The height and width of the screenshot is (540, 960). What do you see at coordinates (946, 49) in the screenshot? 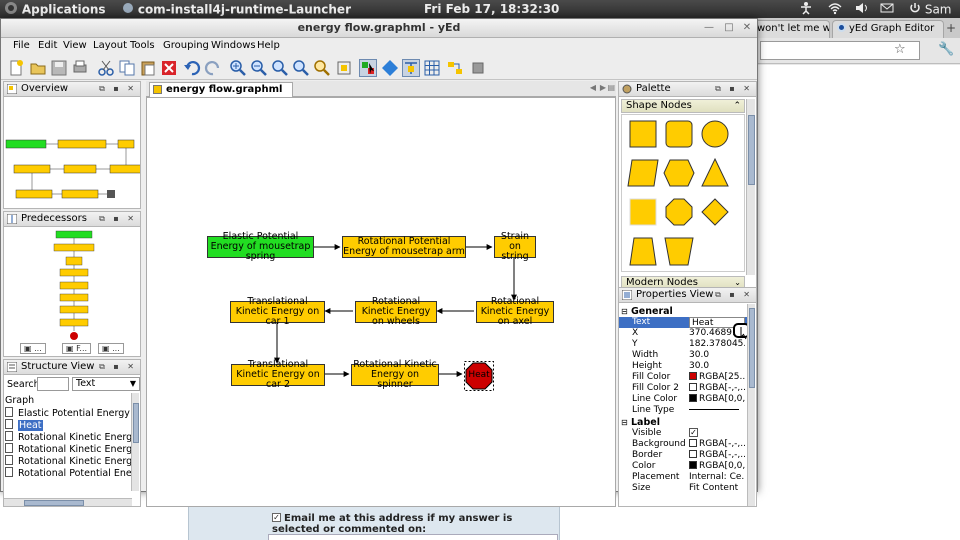
I see `wrench-icon: 🔧` at bounding box center [946, 49].